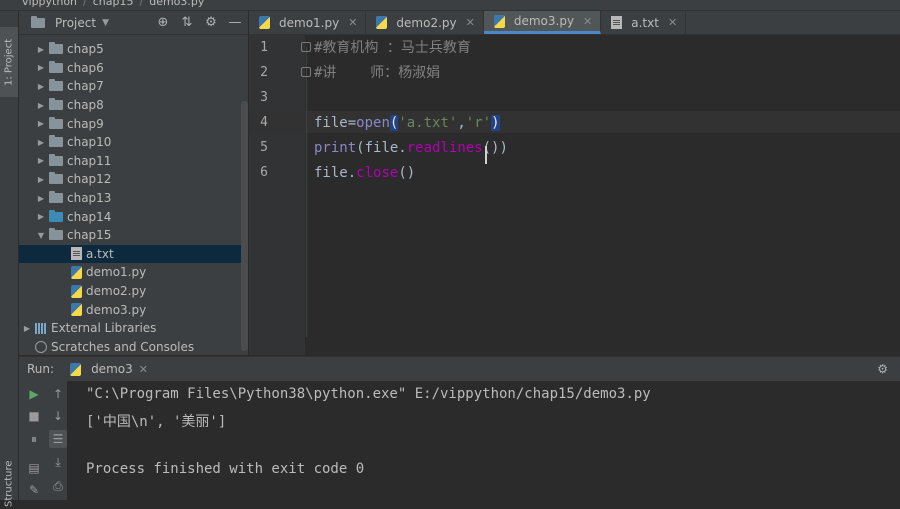 This screenshot has height=509, width=900. Describe the element at coordinates (34, 490) in the screenshot. I see `pin-icon: ✎` at that location.